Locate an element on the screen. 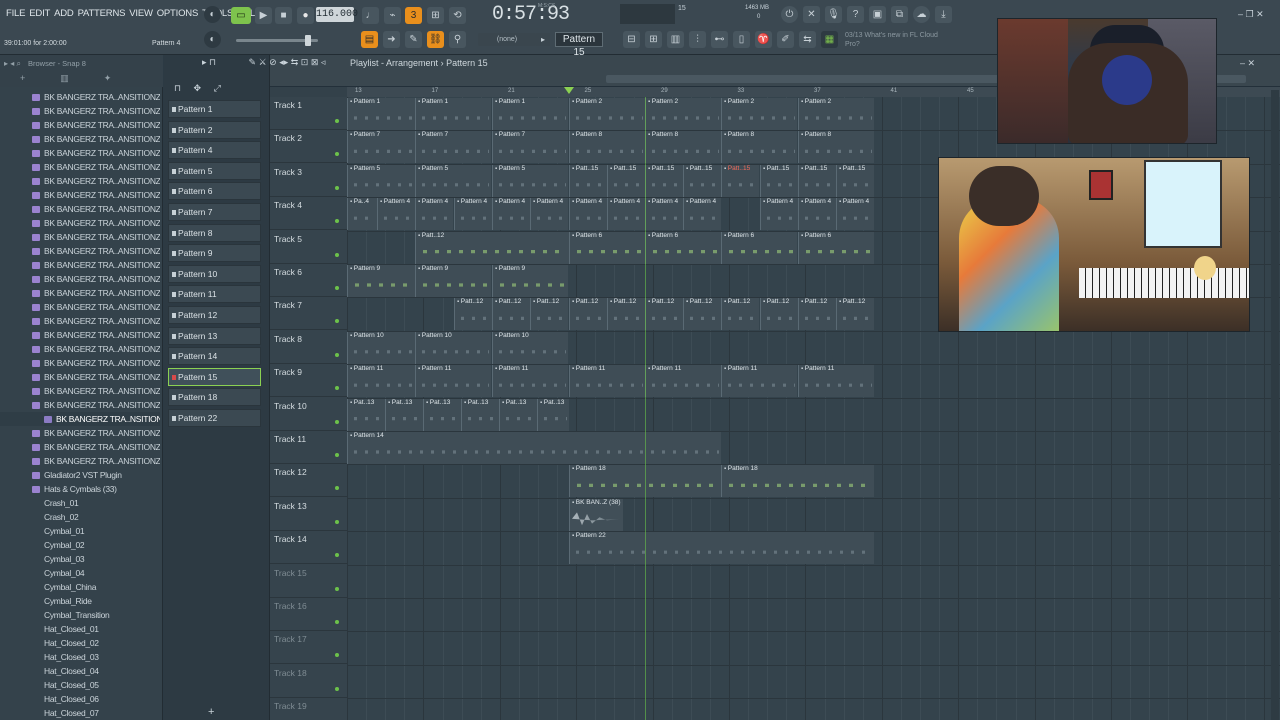 Image resolution: width=1280 pixels, height=720 pixels. record-button: ● is located at coordinates (305, 15).